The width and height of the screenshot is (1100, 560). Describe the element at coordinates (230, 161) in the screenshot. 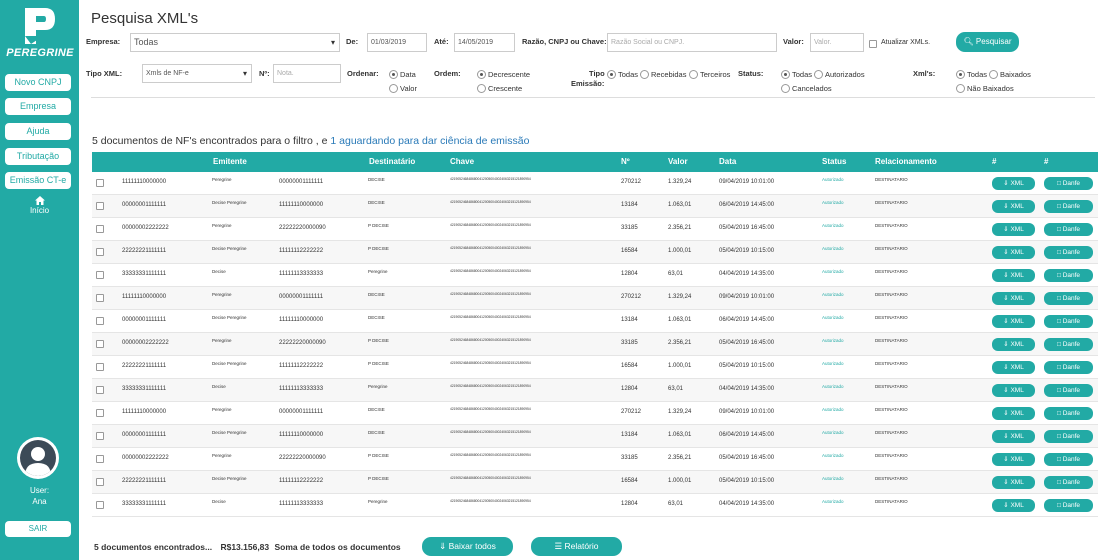

I see `header-emitente: Emitente` at that location.